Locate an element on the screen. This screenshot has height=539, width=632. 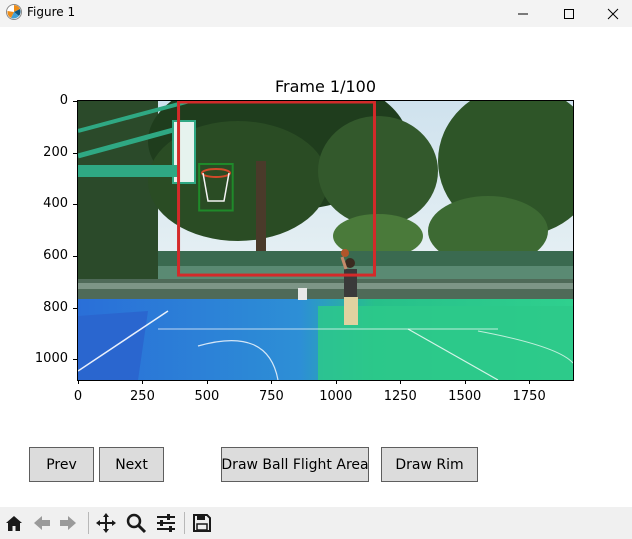
zoom-icon is located at coordinates (136, 523).